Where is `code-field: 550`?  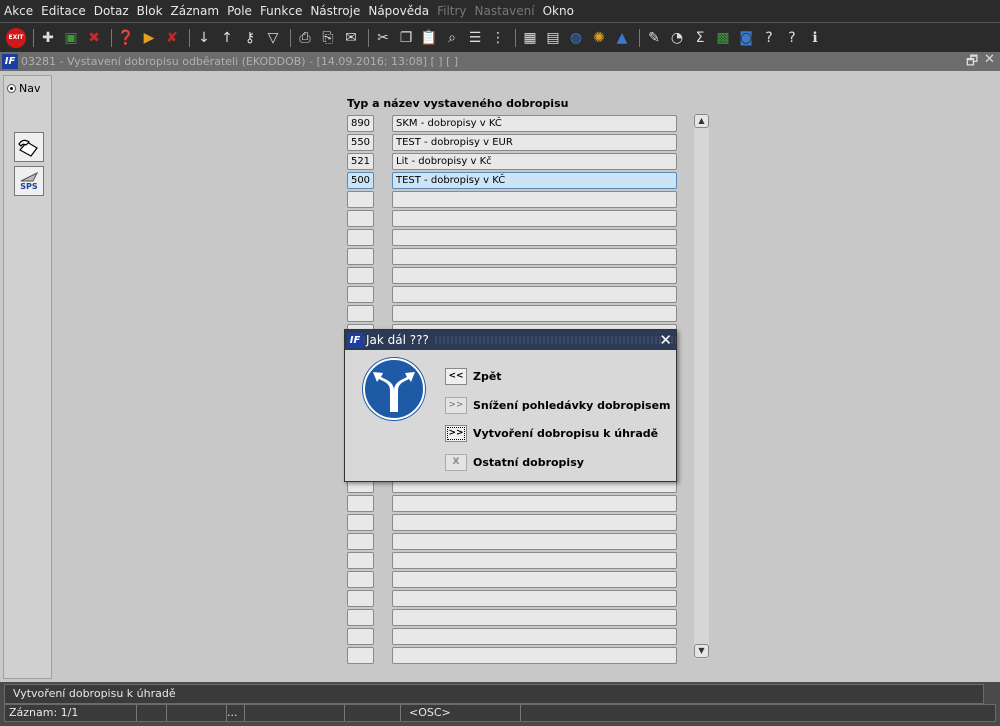 code-field: 550 is located at coordinates (360, 142).